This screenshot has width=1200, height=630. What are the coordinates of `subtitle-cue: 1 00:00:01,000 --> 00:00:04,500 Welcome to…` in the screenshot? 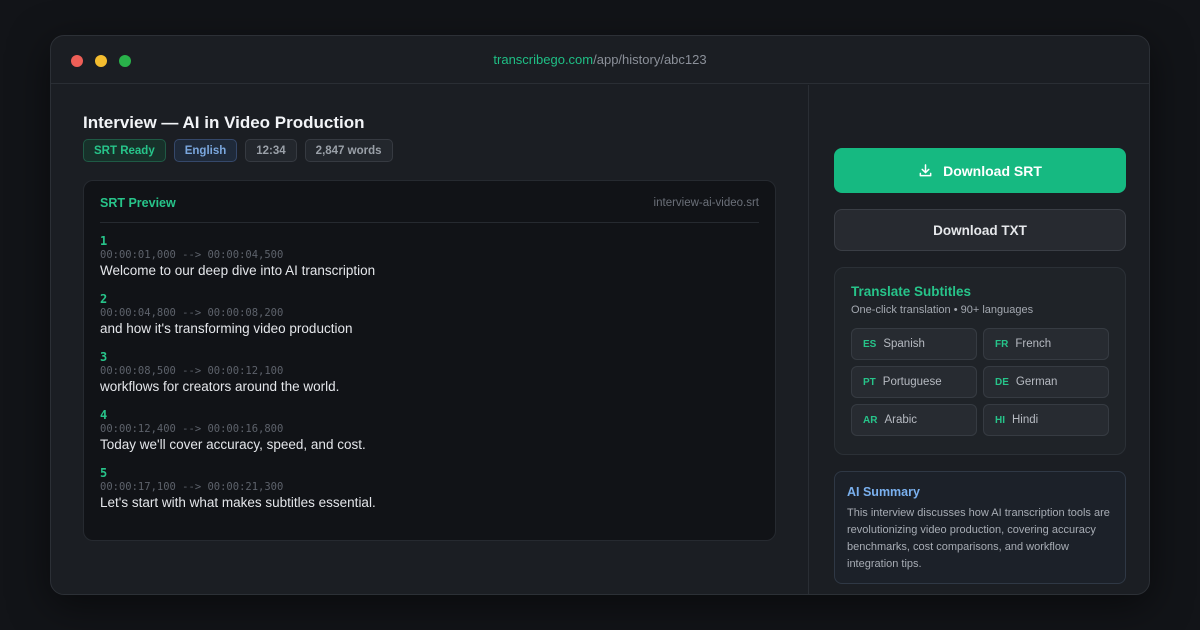 It's located at (429, 263).